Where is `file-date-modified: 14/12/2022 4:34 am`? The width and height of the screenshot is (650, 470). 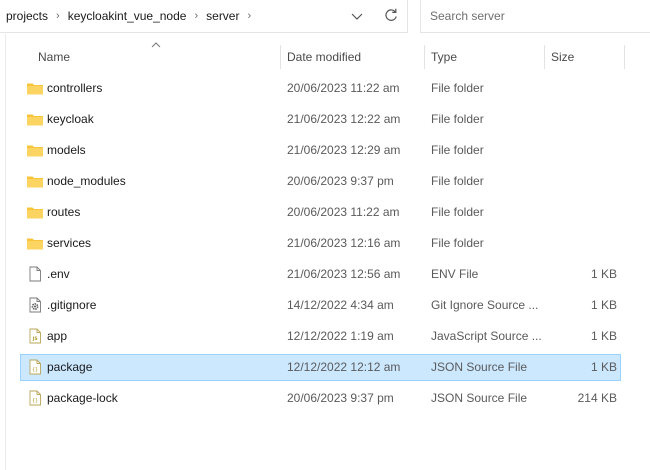 file-date-modified: 14/12/2022 4:34 am is located at coordinates (340, 305).